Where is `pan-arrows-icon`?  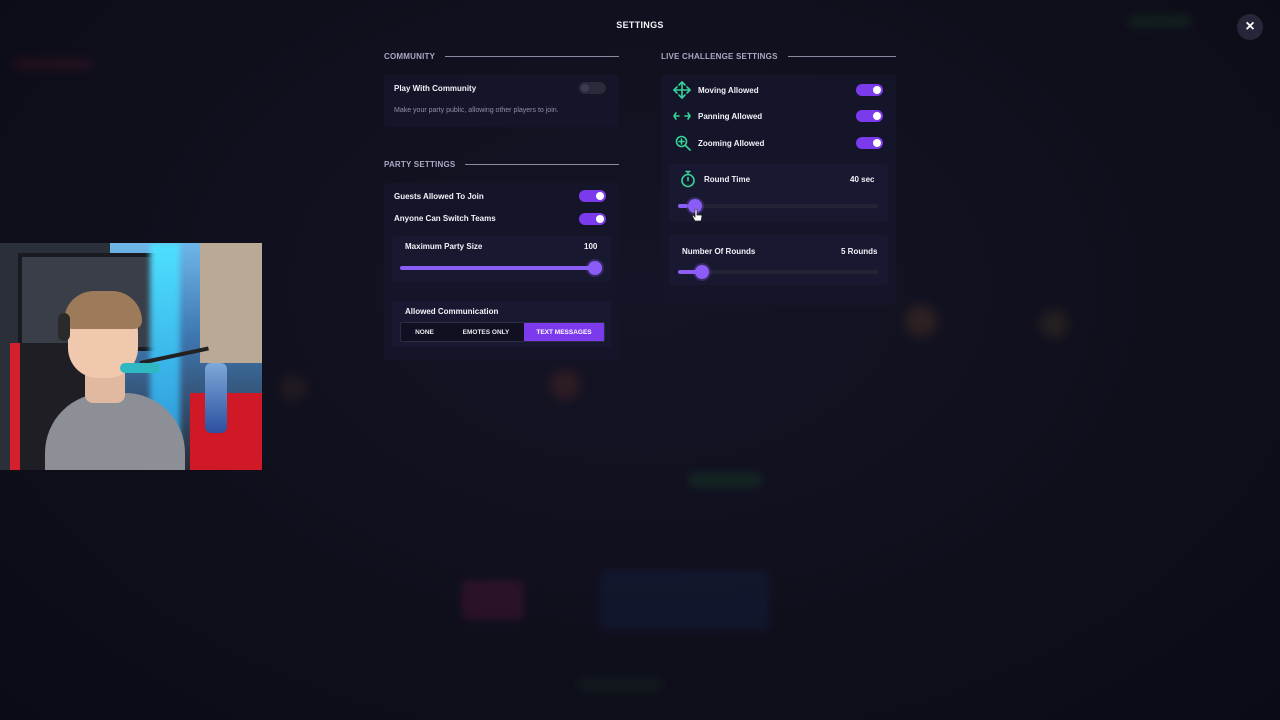 pan-arrows-icon is located at coordinates (682, 116).